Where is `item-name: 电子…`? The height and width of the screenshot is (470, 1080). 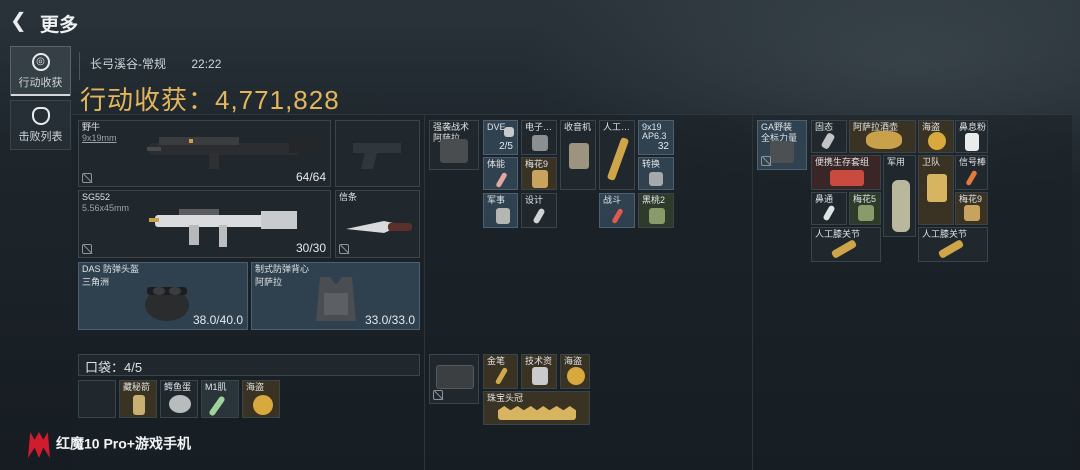
item-name: 电子… is located at coordinates (539, 127).